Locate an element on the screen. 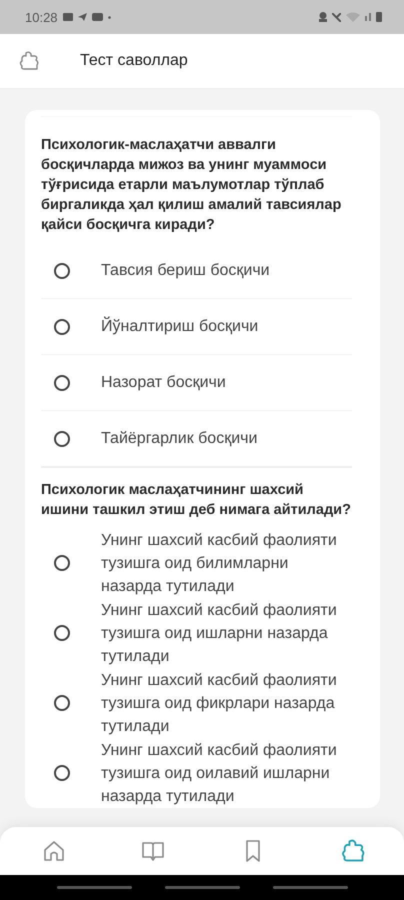  answer-option: Унинг шахсий касбий фаолияти тузишга оид билимларни назарда тутилади is located at coordinates (196, 563).